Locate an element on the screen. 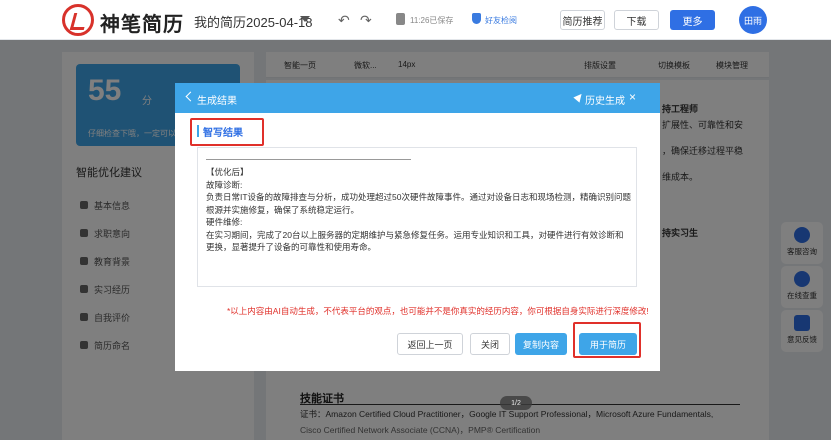  send-icon is located at coordinates (579, 97).